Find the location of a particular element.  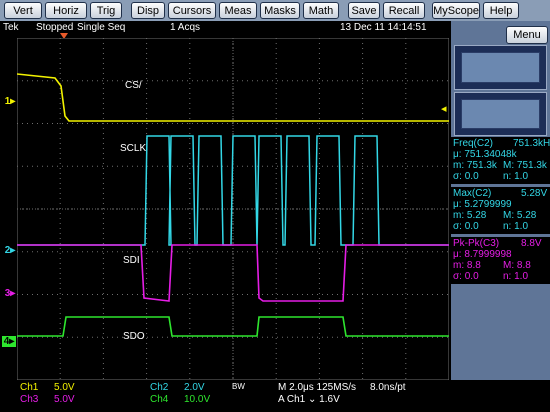

max-mean: μ: 5.2799999 is located at coordinates (482, 204).